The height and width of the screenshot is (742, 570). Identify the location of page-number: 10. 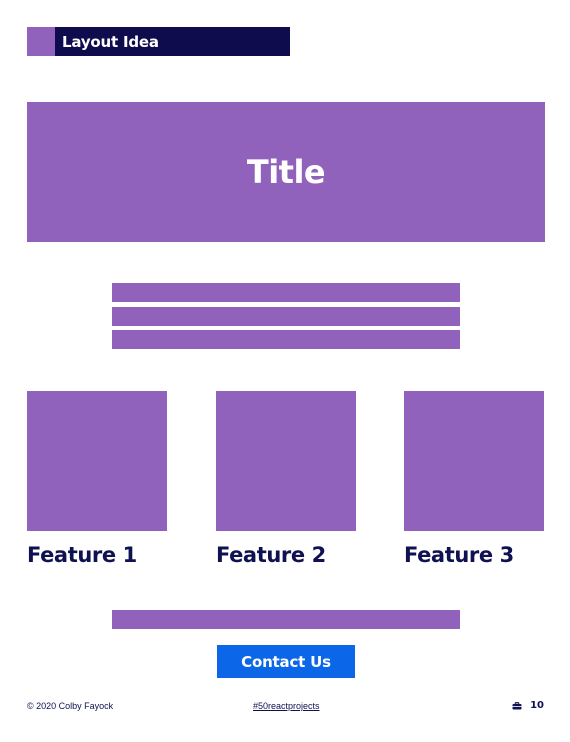
(537, 705).